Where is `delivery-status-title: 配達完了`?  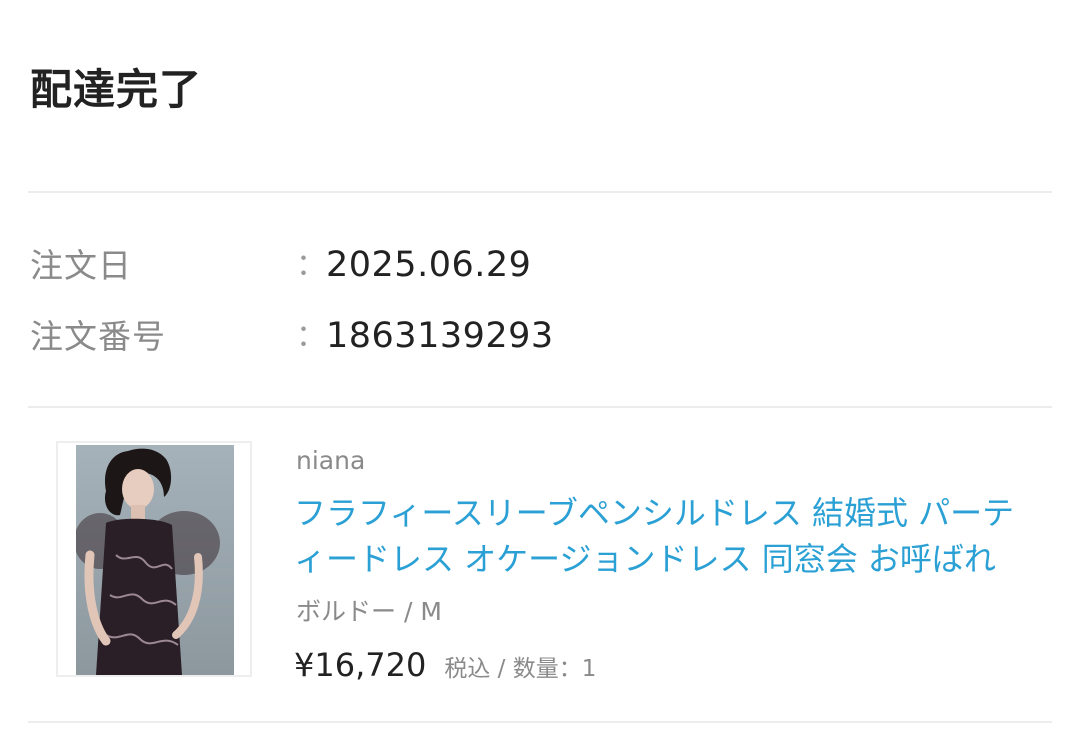
delivery-status-title: 配達完了 is located at coordinates (116, 89).